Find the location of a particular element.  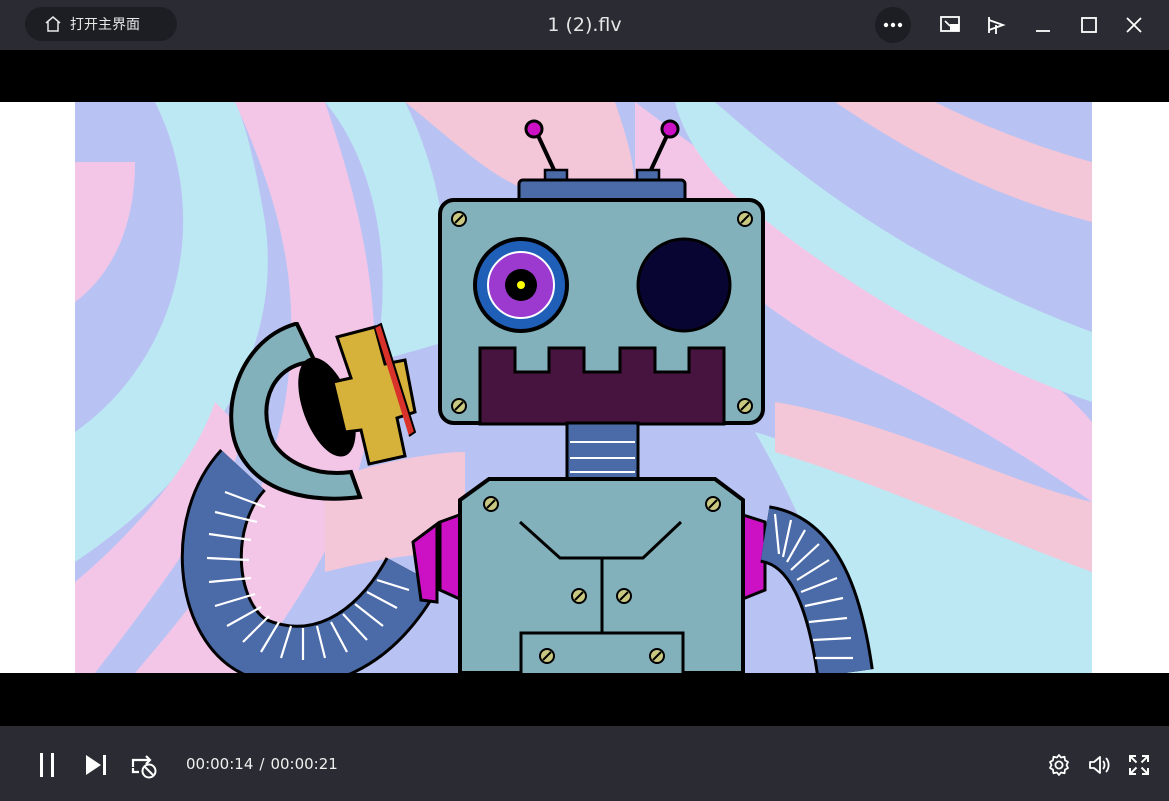

minimize-button is located at coordinates (1043, 25).